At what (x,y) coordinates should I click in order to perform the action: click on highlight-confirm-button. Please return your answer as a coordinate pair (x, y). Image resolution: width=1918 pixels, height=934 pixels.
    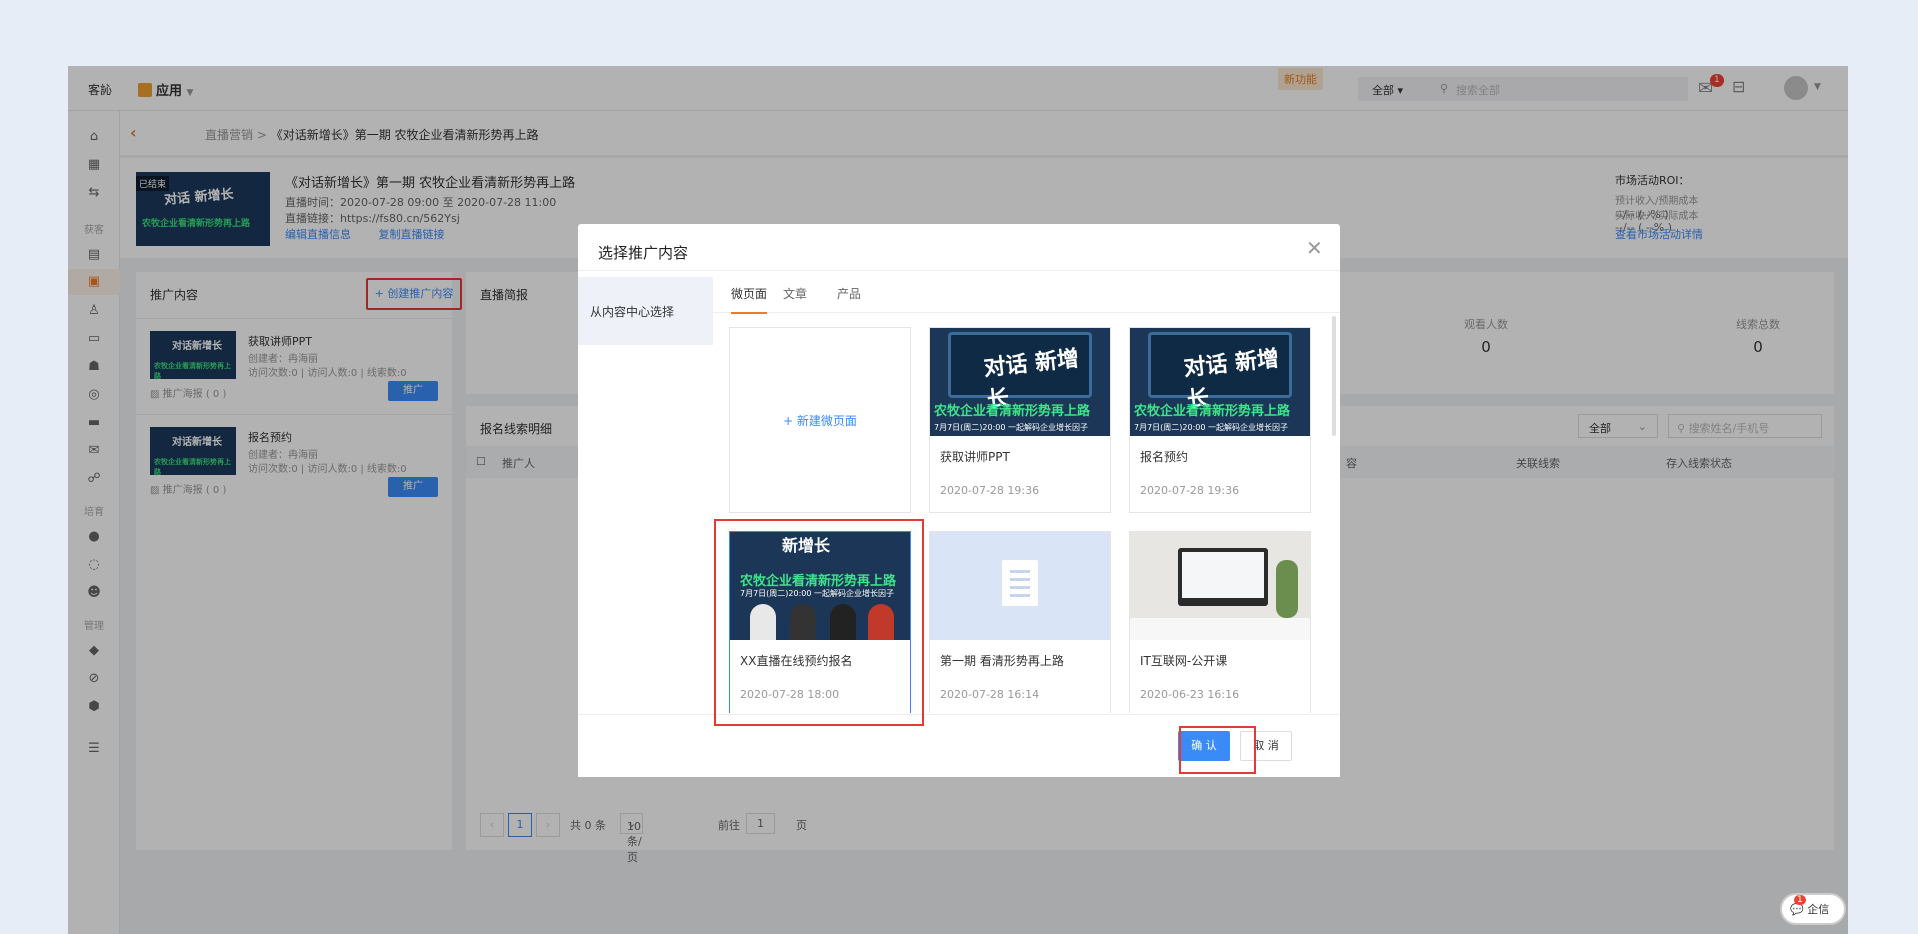
    Looking at the image, I should click on (1217, 750).